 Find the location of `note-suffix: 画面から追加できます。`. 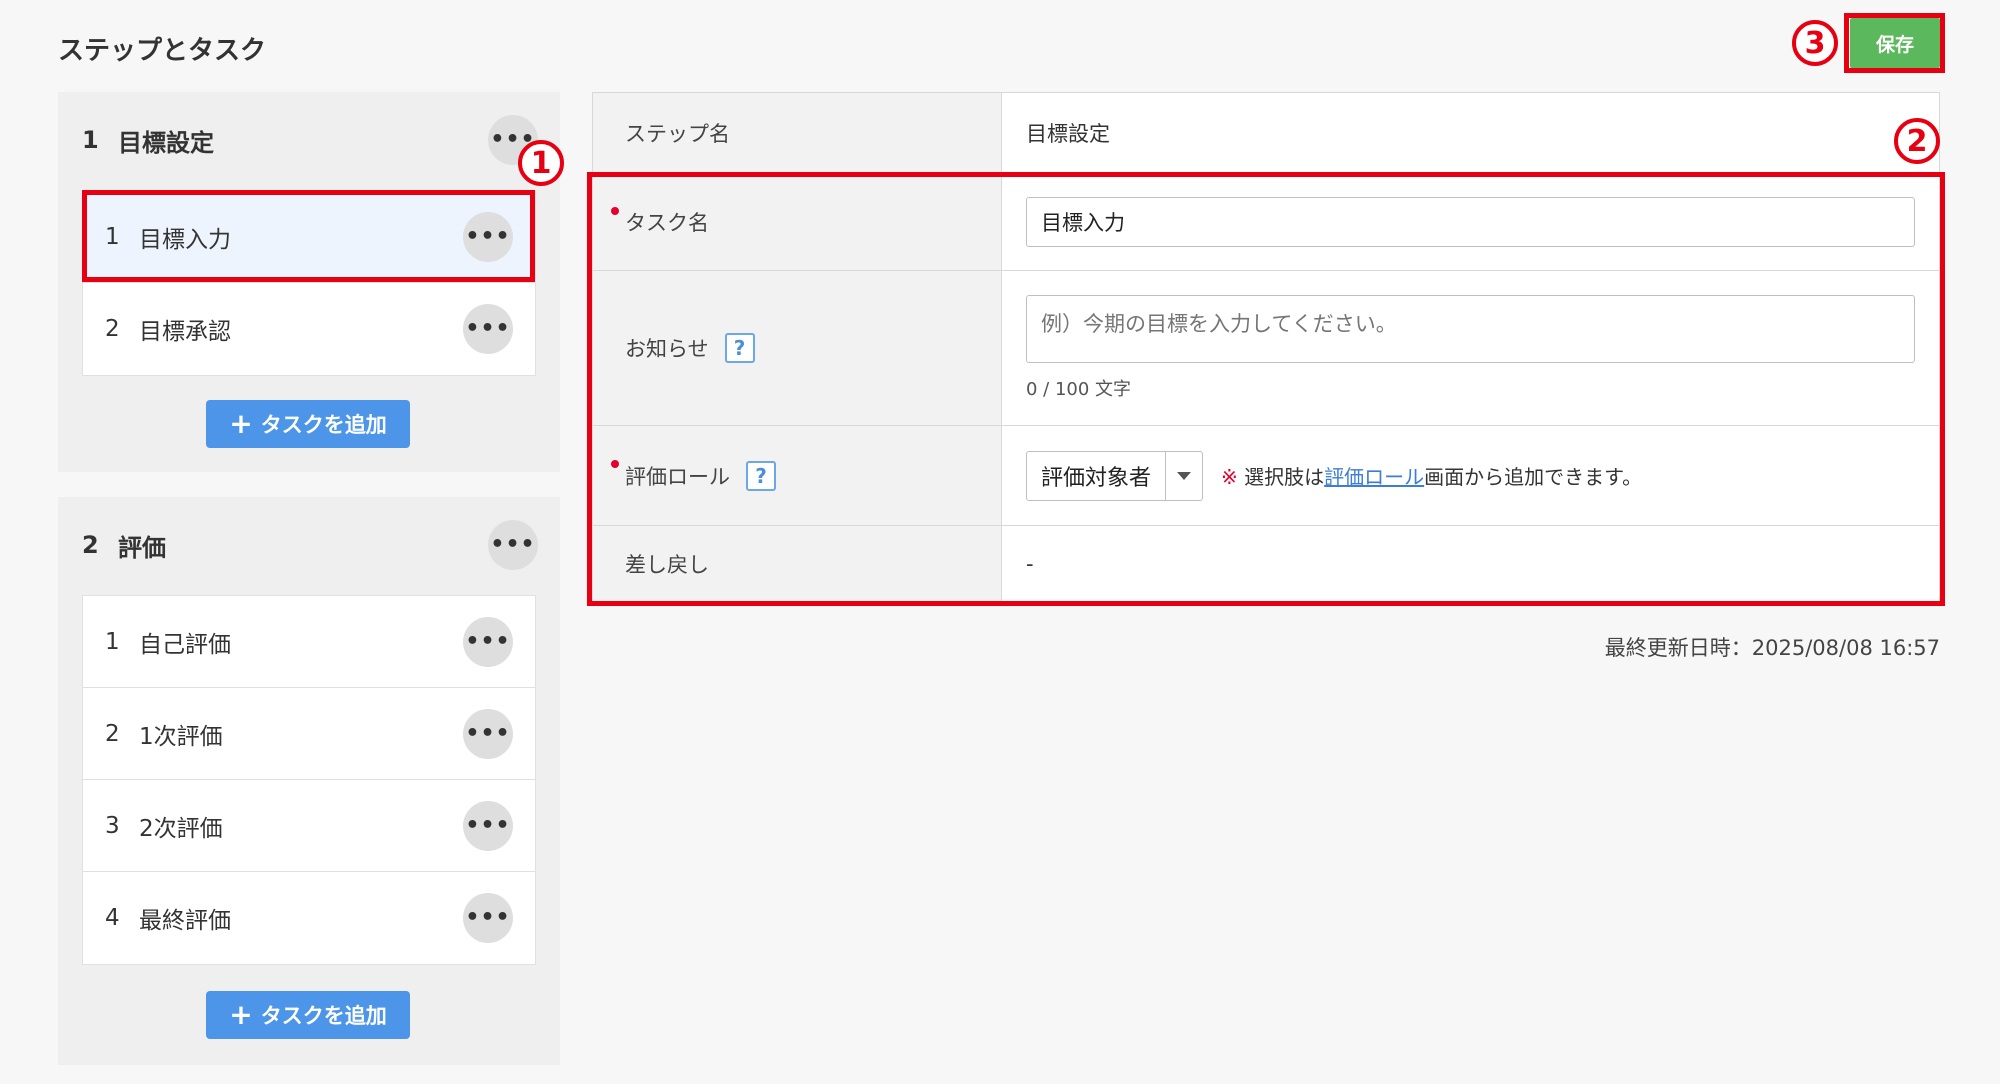

note-suffix: 画面から追加できます。 is located at coordinates (1533, 477).